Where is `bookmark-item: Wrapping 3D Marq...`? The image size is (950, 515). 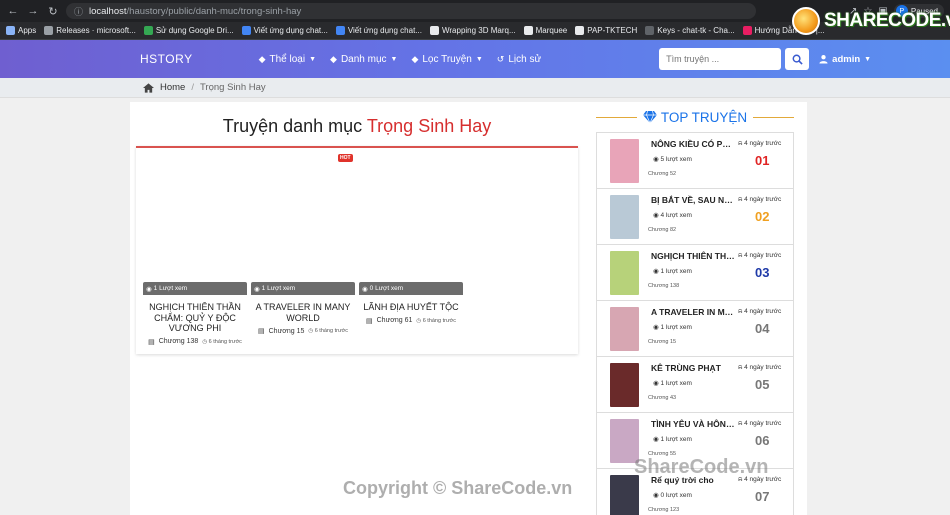
bookmark-item: Wrapping 3D Marq... is located at coordinates (472, 30).